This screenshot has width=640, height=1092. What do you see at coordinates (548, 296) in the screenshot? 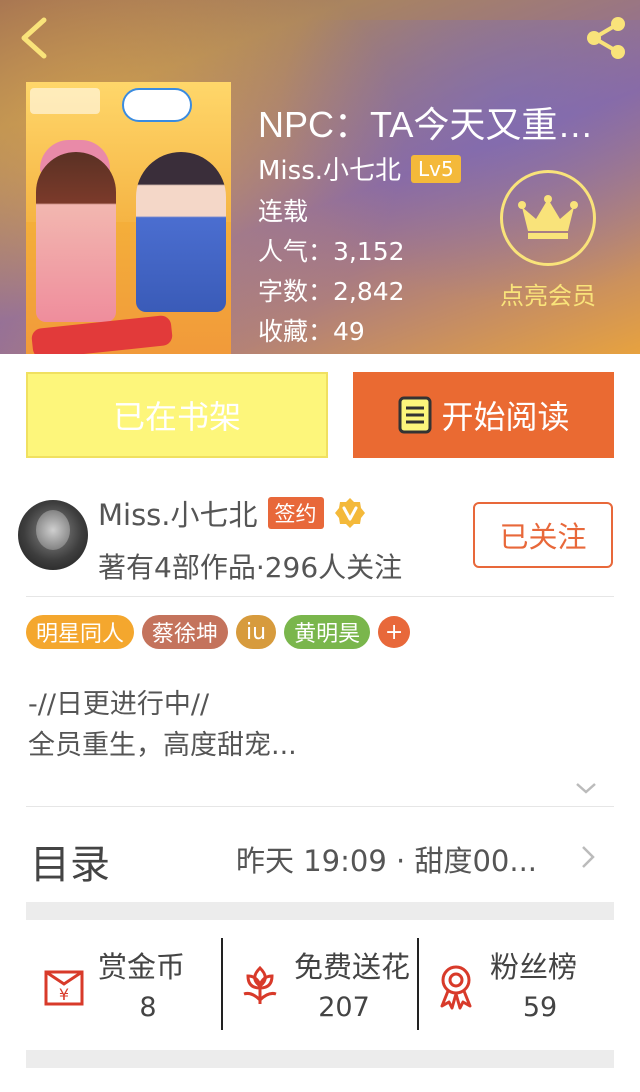
I see `vip-label: 点亮会员` at bounding box center [548, 296].